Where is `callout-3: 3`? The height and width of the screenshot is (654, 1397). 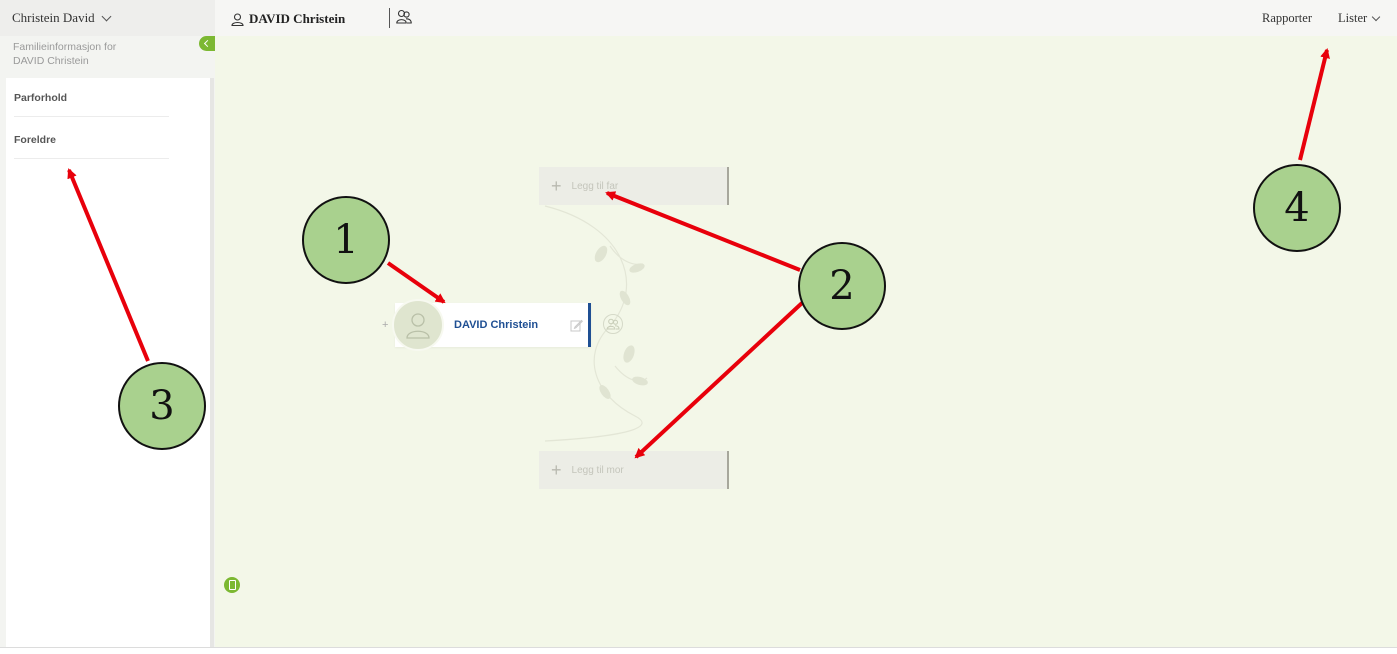
callout-3: 3 is located at coordinates (162, 406).